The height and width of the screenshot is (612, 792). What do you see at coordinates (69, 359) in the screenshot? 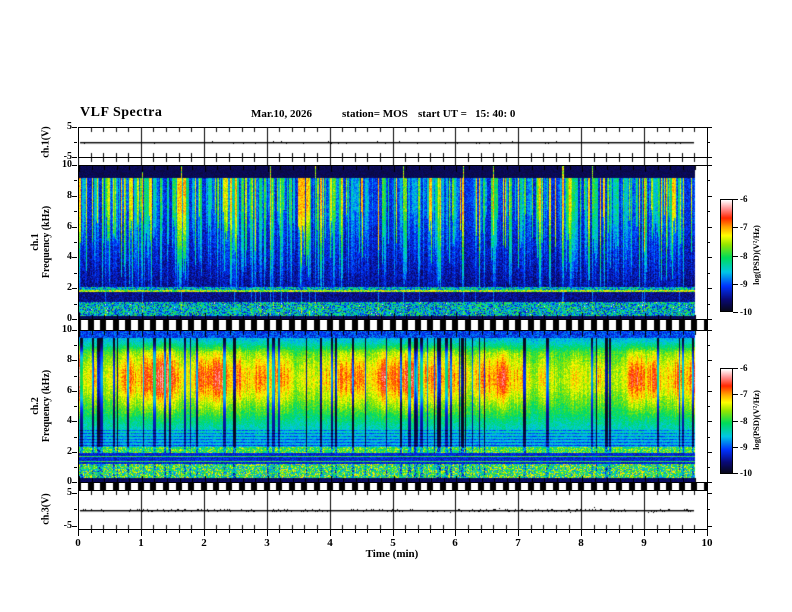
I see `ch2-freq-tick-label: 8` at bounding box center [69, 359].